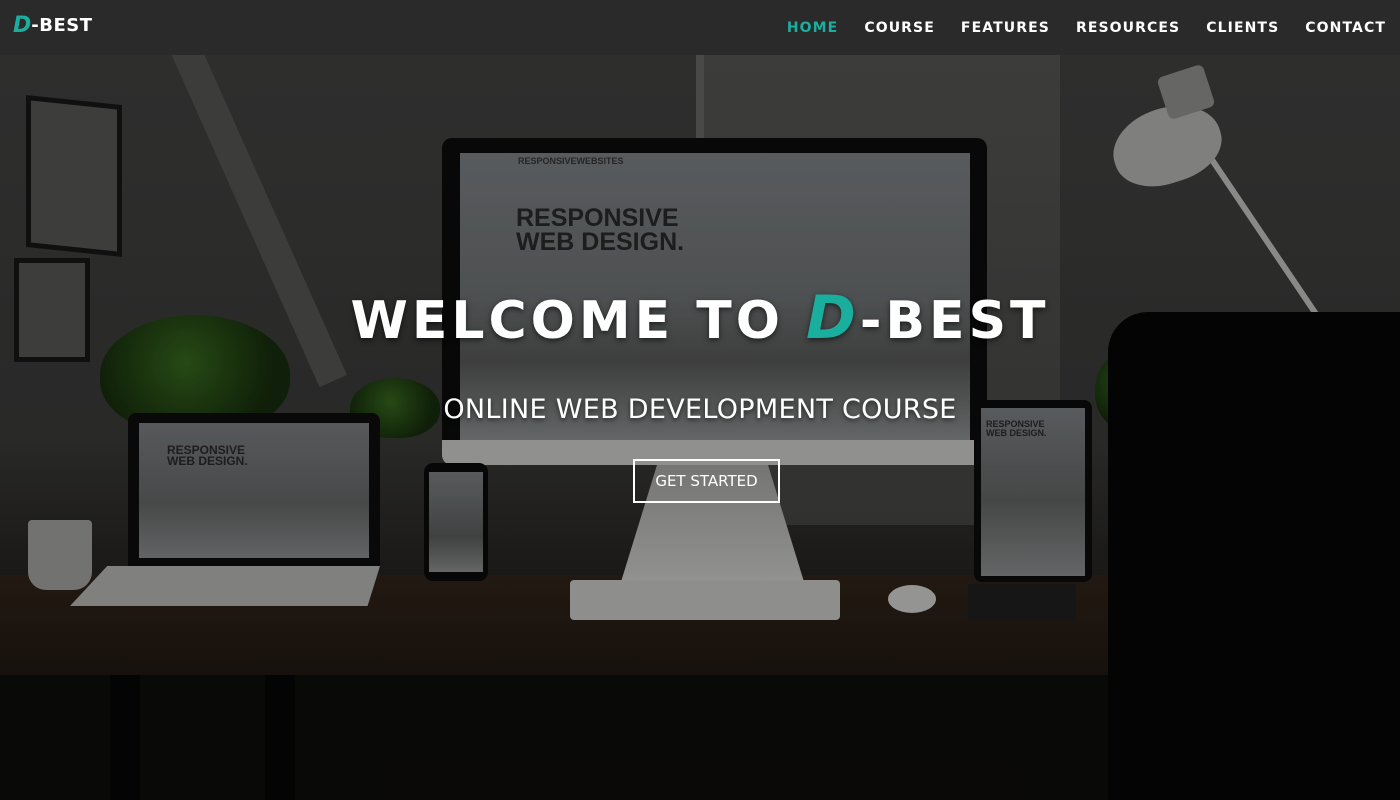  Describe the element at coordinates (62, 25) in the screenshot. I see `logo-text: -BEST` at that location.